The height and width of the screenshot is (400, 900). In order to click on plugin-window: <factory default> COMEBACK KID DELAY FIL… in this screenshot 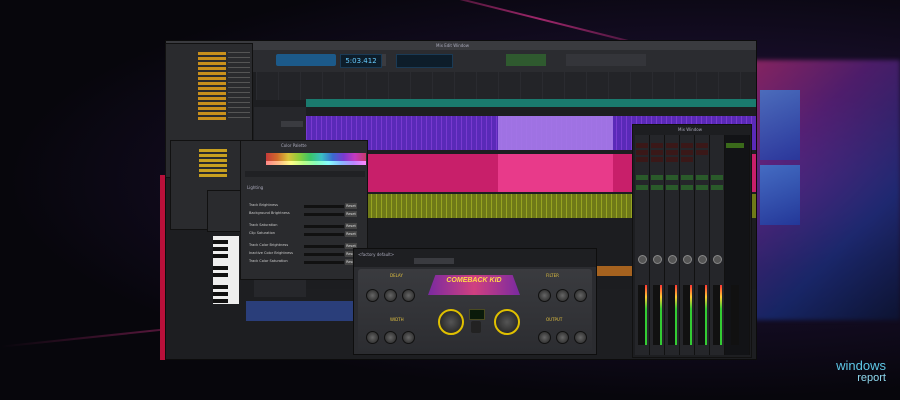, I will do `click(475, 301)`.